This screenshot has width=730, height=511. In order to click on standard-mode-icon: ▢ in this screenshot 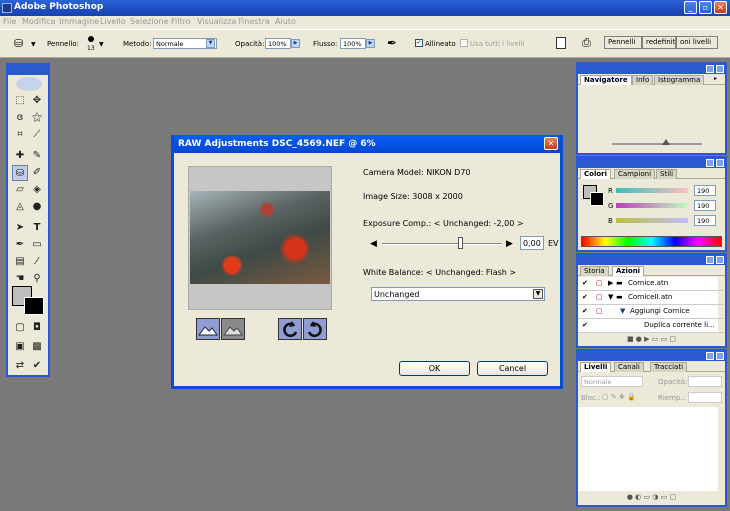, I will do `click(20, 328)`.